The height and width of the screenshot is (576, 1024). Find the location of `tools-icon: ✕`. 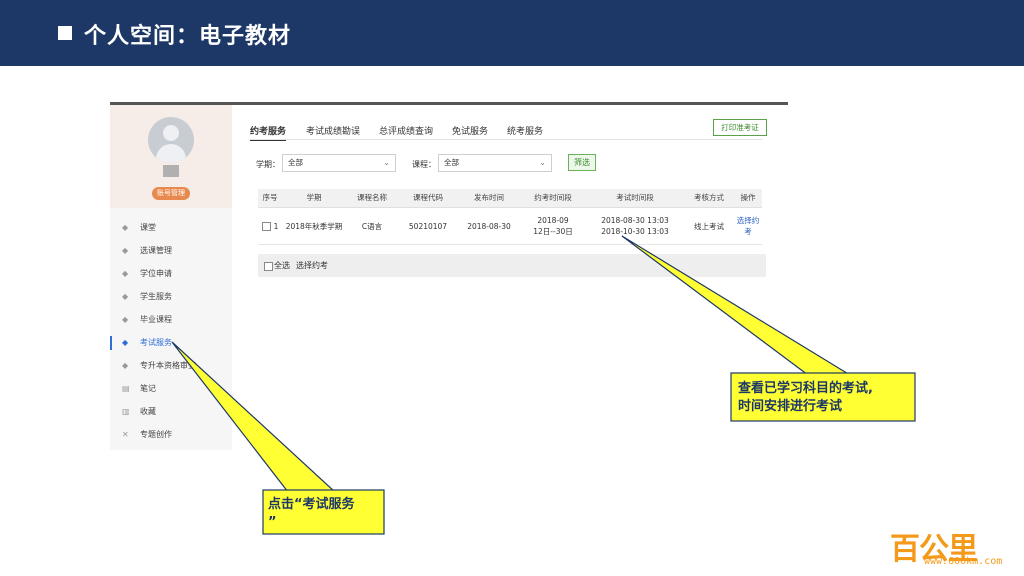

tools-icon: ✕ is located at coordinates (125, 434).